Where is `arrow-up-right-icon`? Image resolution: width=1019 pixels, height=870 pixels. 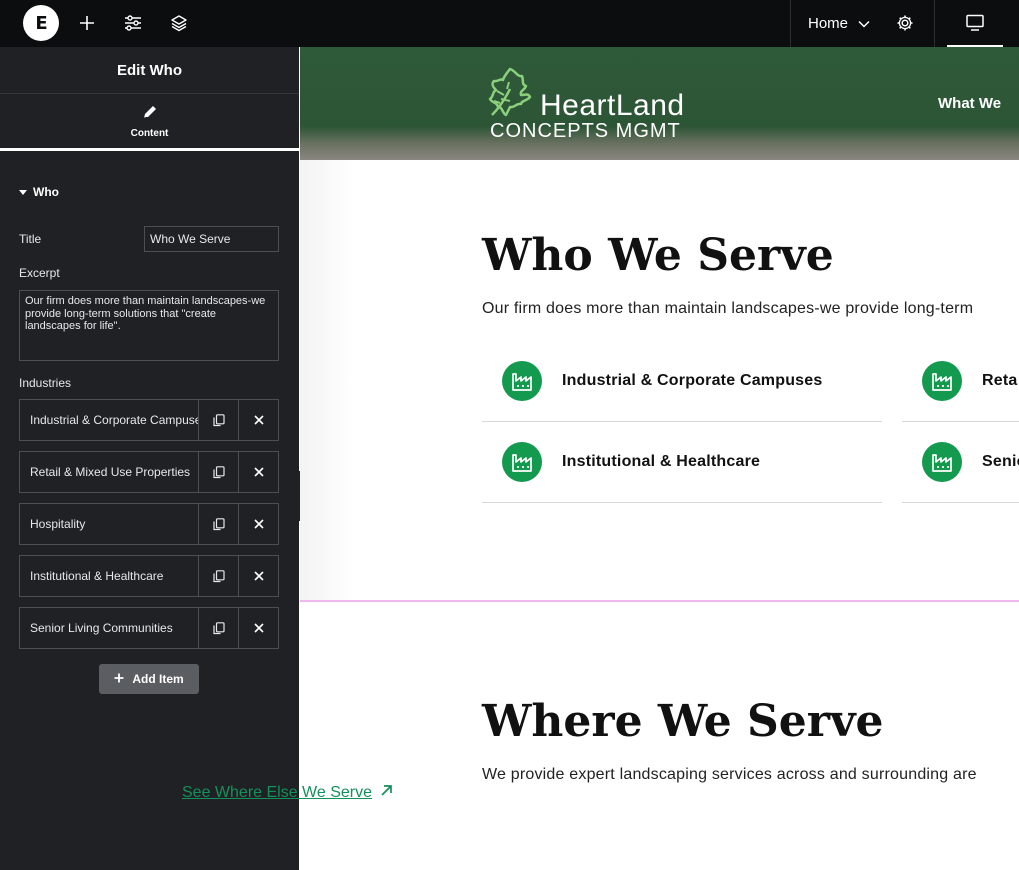
arrow-up-right-icon is located at coordinates (386, 793).